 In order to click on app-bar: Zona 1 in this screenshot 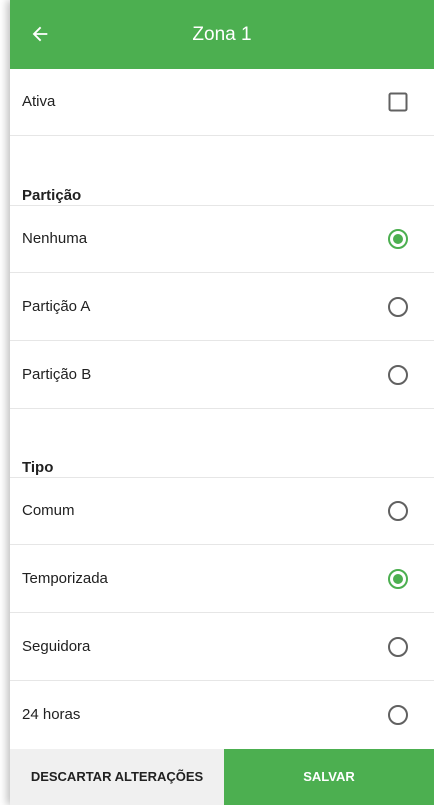, I will do `click(222, 34)`.